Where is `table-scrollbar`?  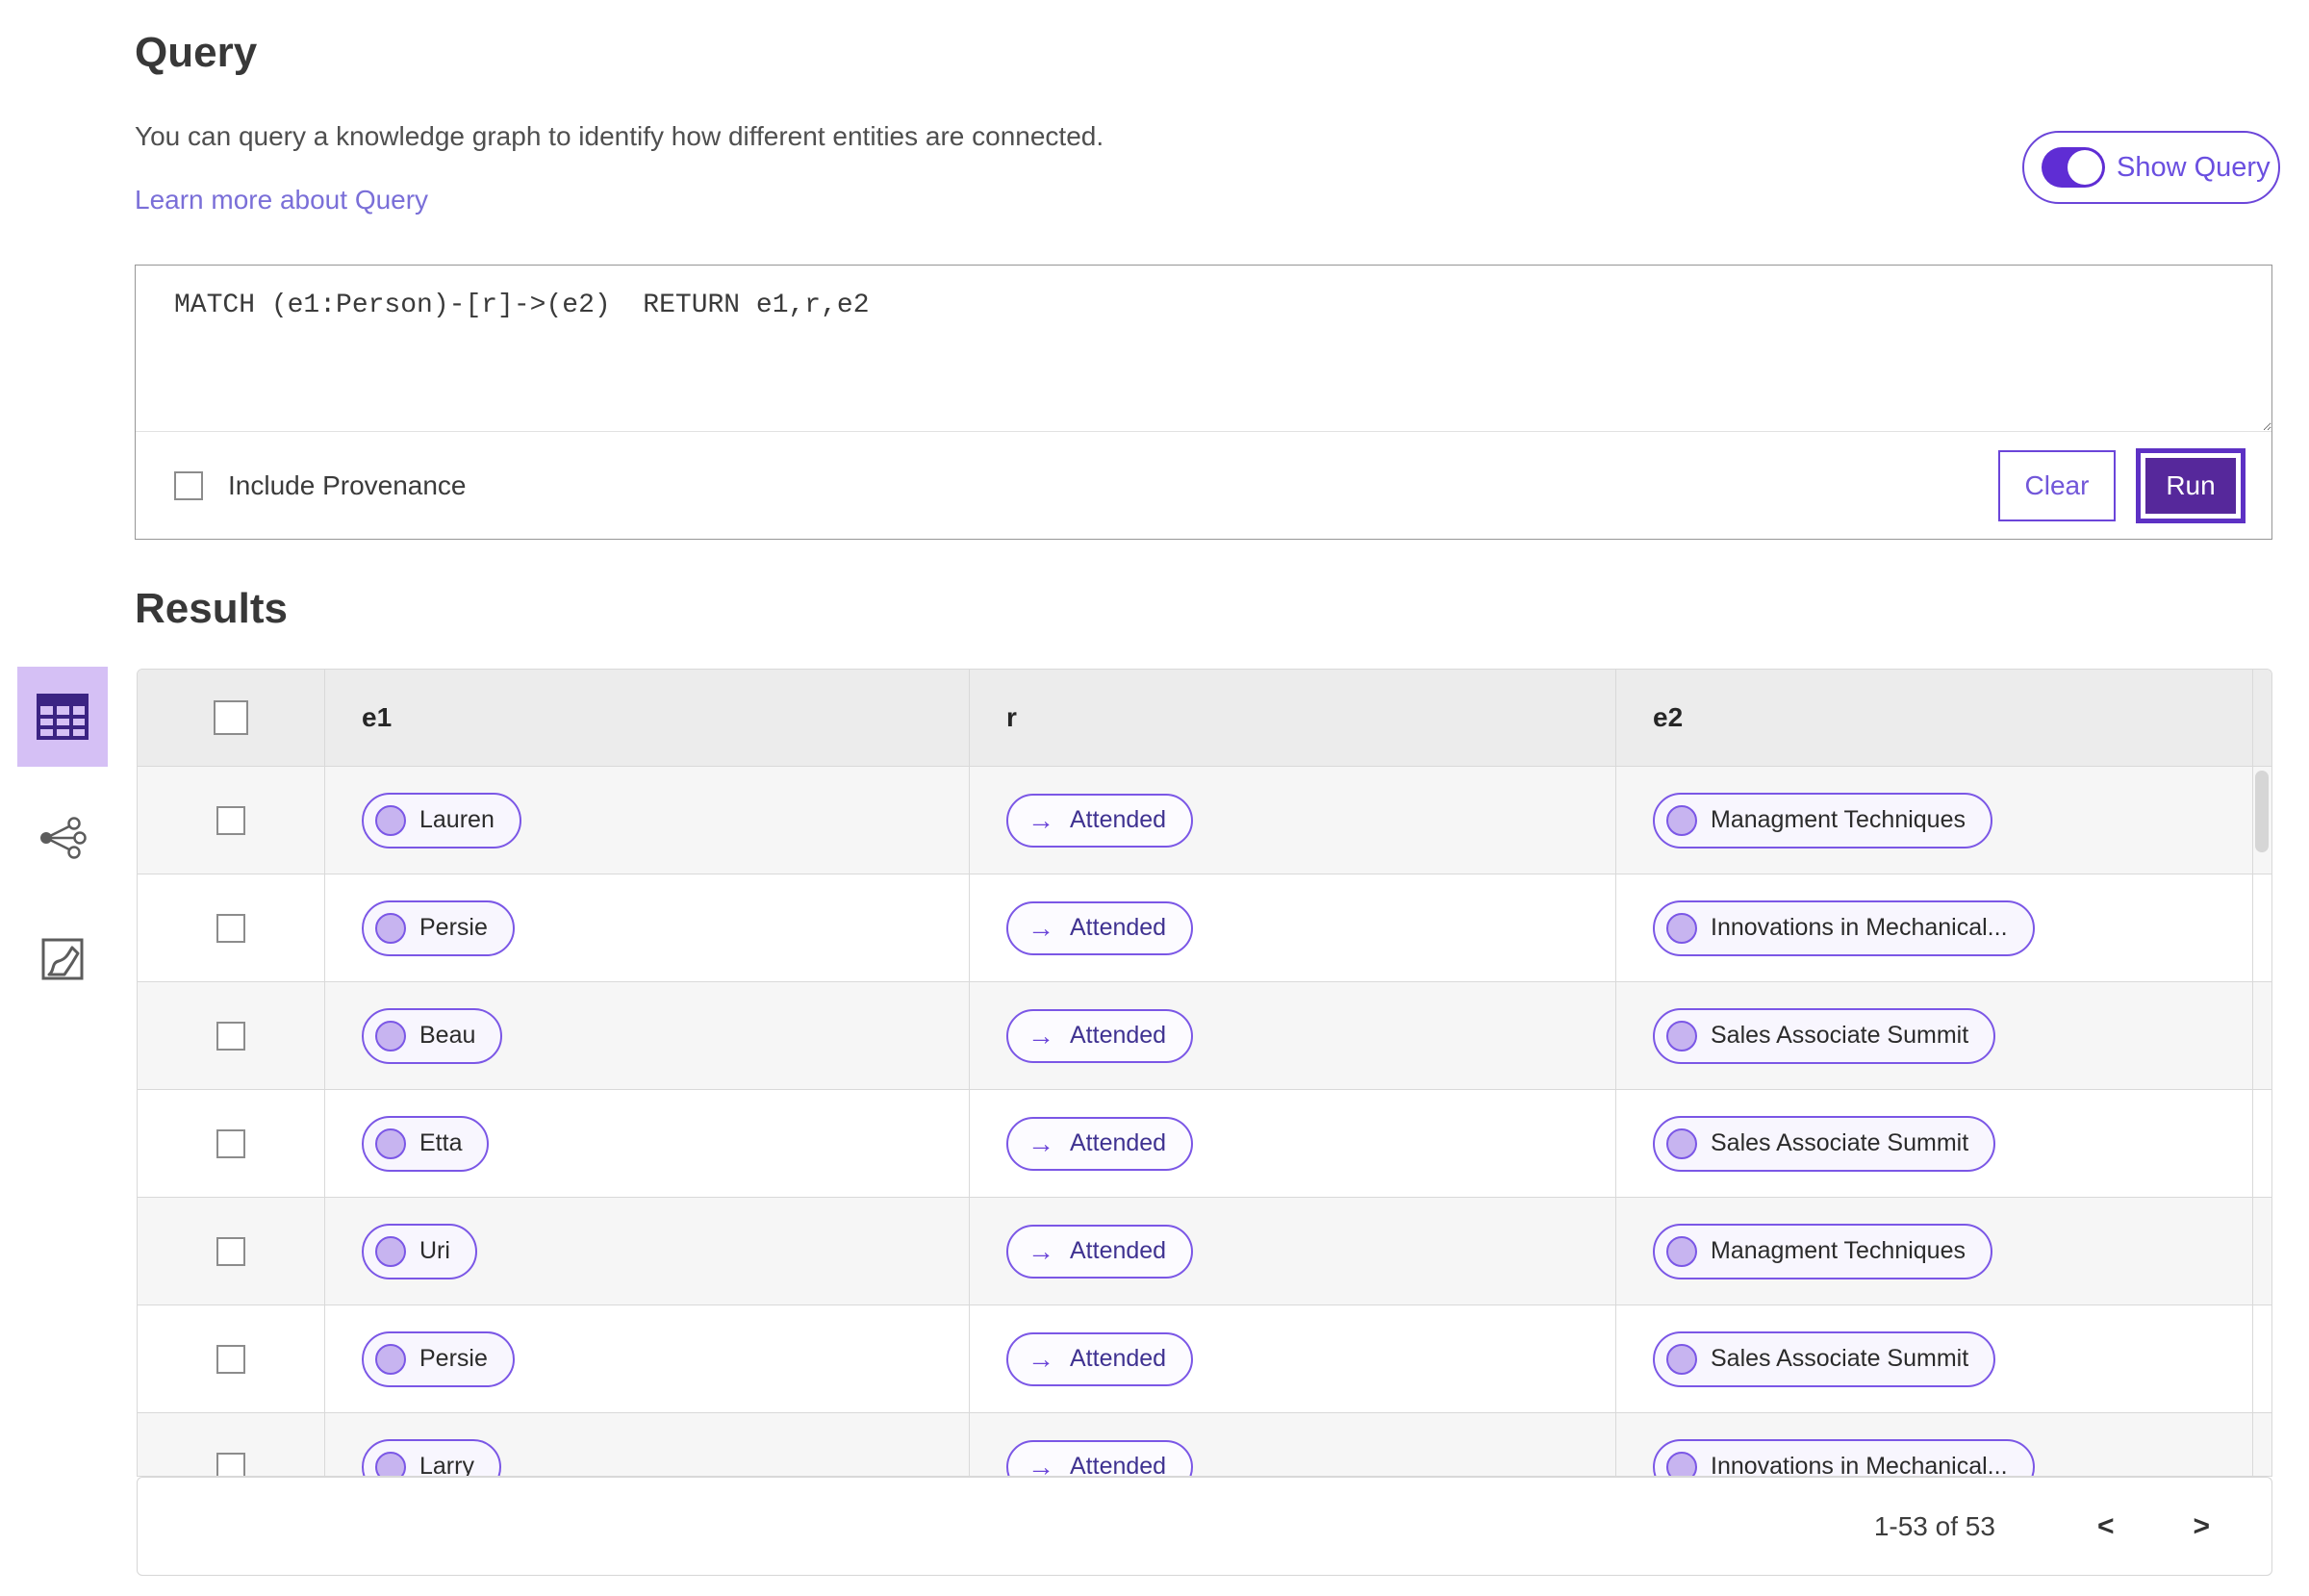 table-scrollbar is located at coordinates (2261, 1073).